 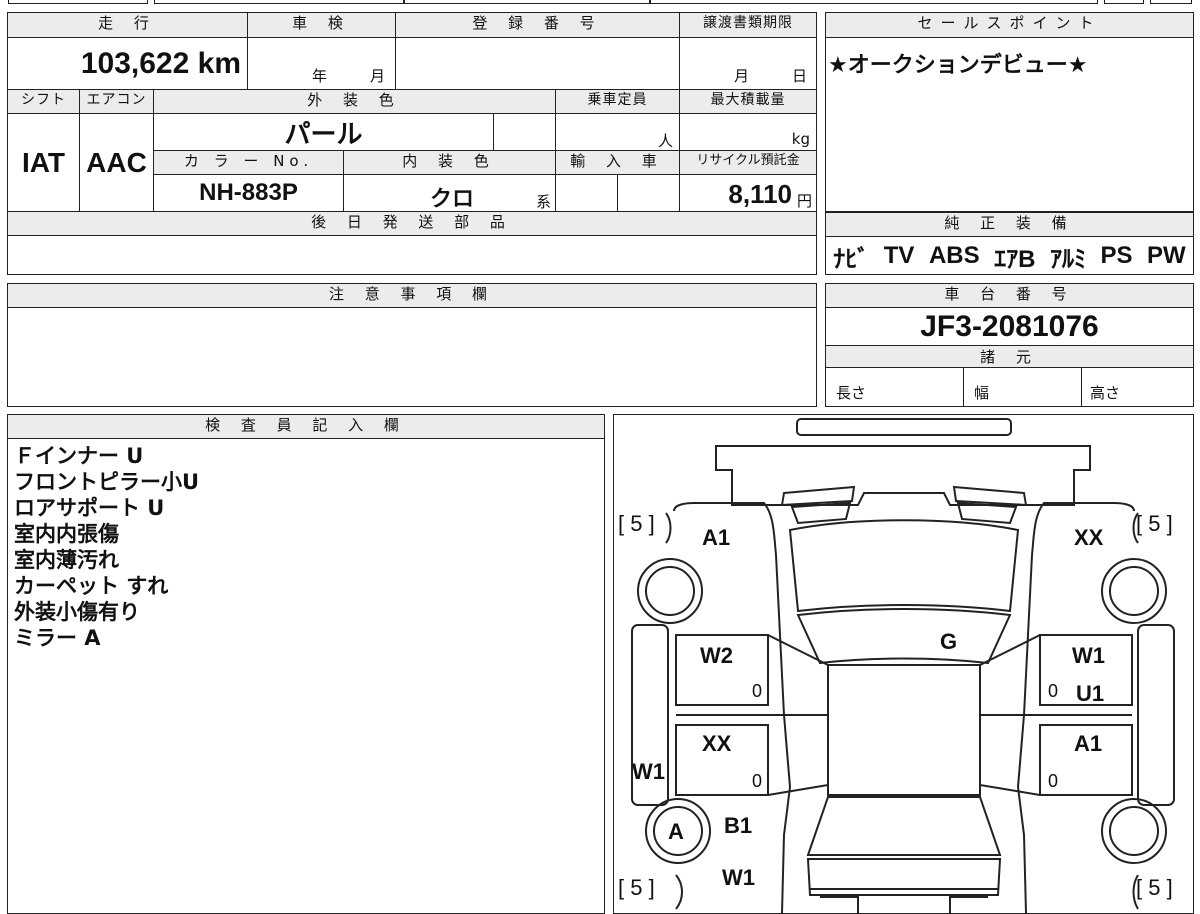 I want to click on sales-point-text: ★オークションデビュー★, so click(x=958, y=65).